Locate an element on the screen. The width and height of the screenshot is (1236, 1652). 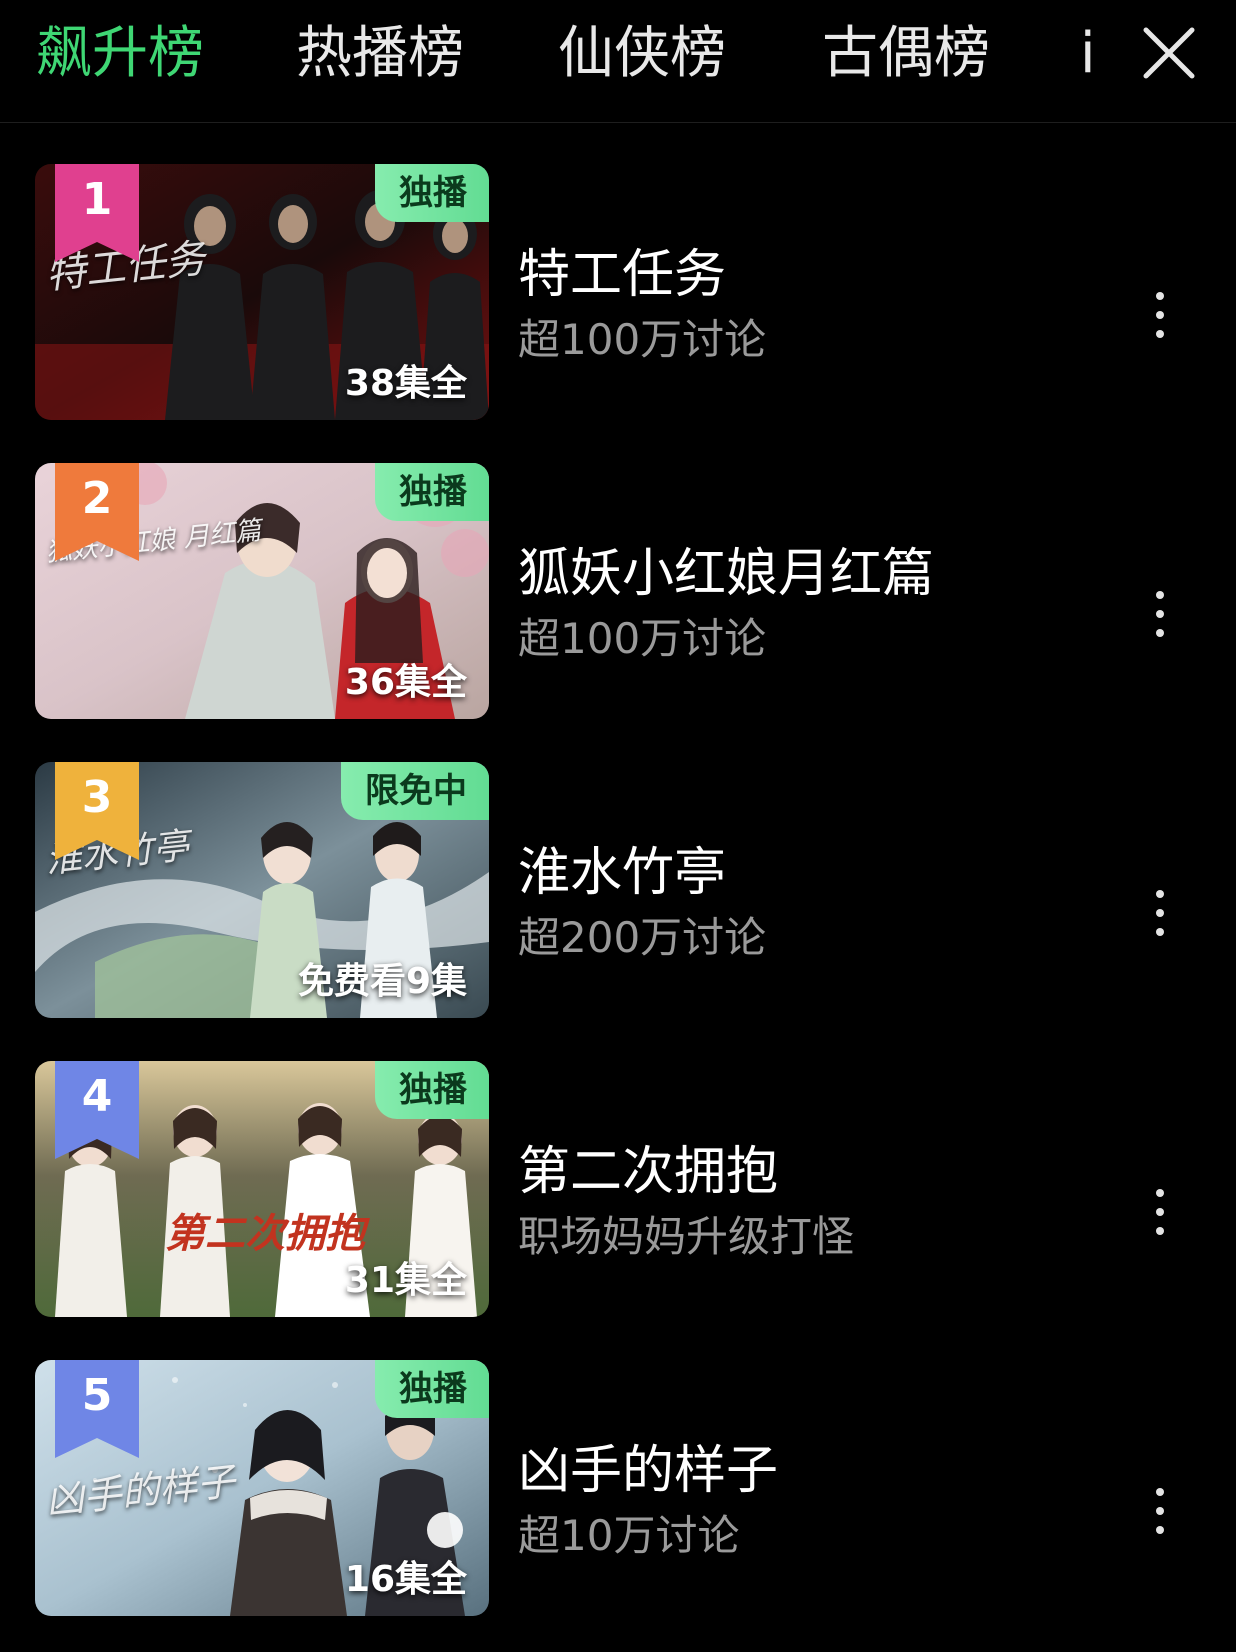
tab-costume-romance: 古偶榜 is located at coordinates (906, 54).